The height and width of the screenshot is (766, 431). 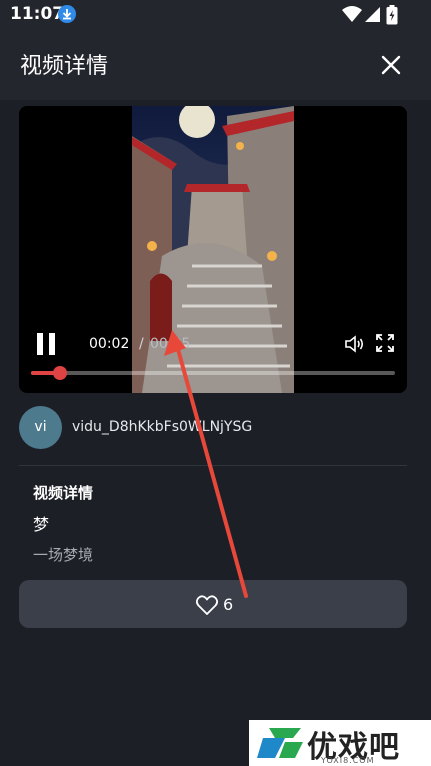 I want to click on watermark: 优戏吧 YOXI8.COM, so click(x=340, y=743).